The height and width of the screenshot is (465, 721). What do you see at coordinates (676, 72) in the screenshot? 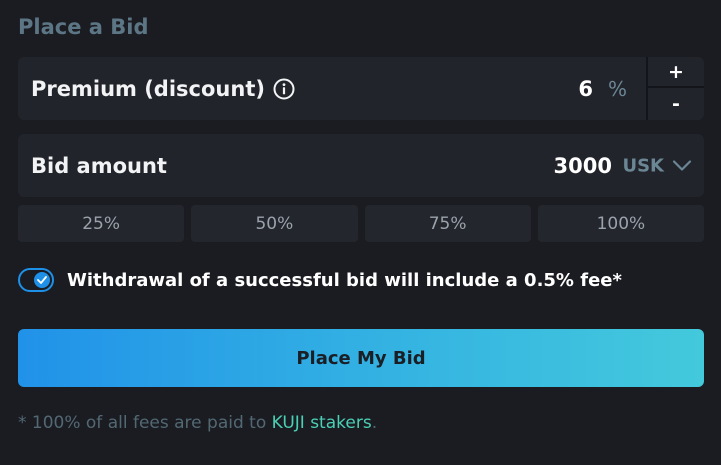
I see `increment-button: +` at bounding box center [676, 72].